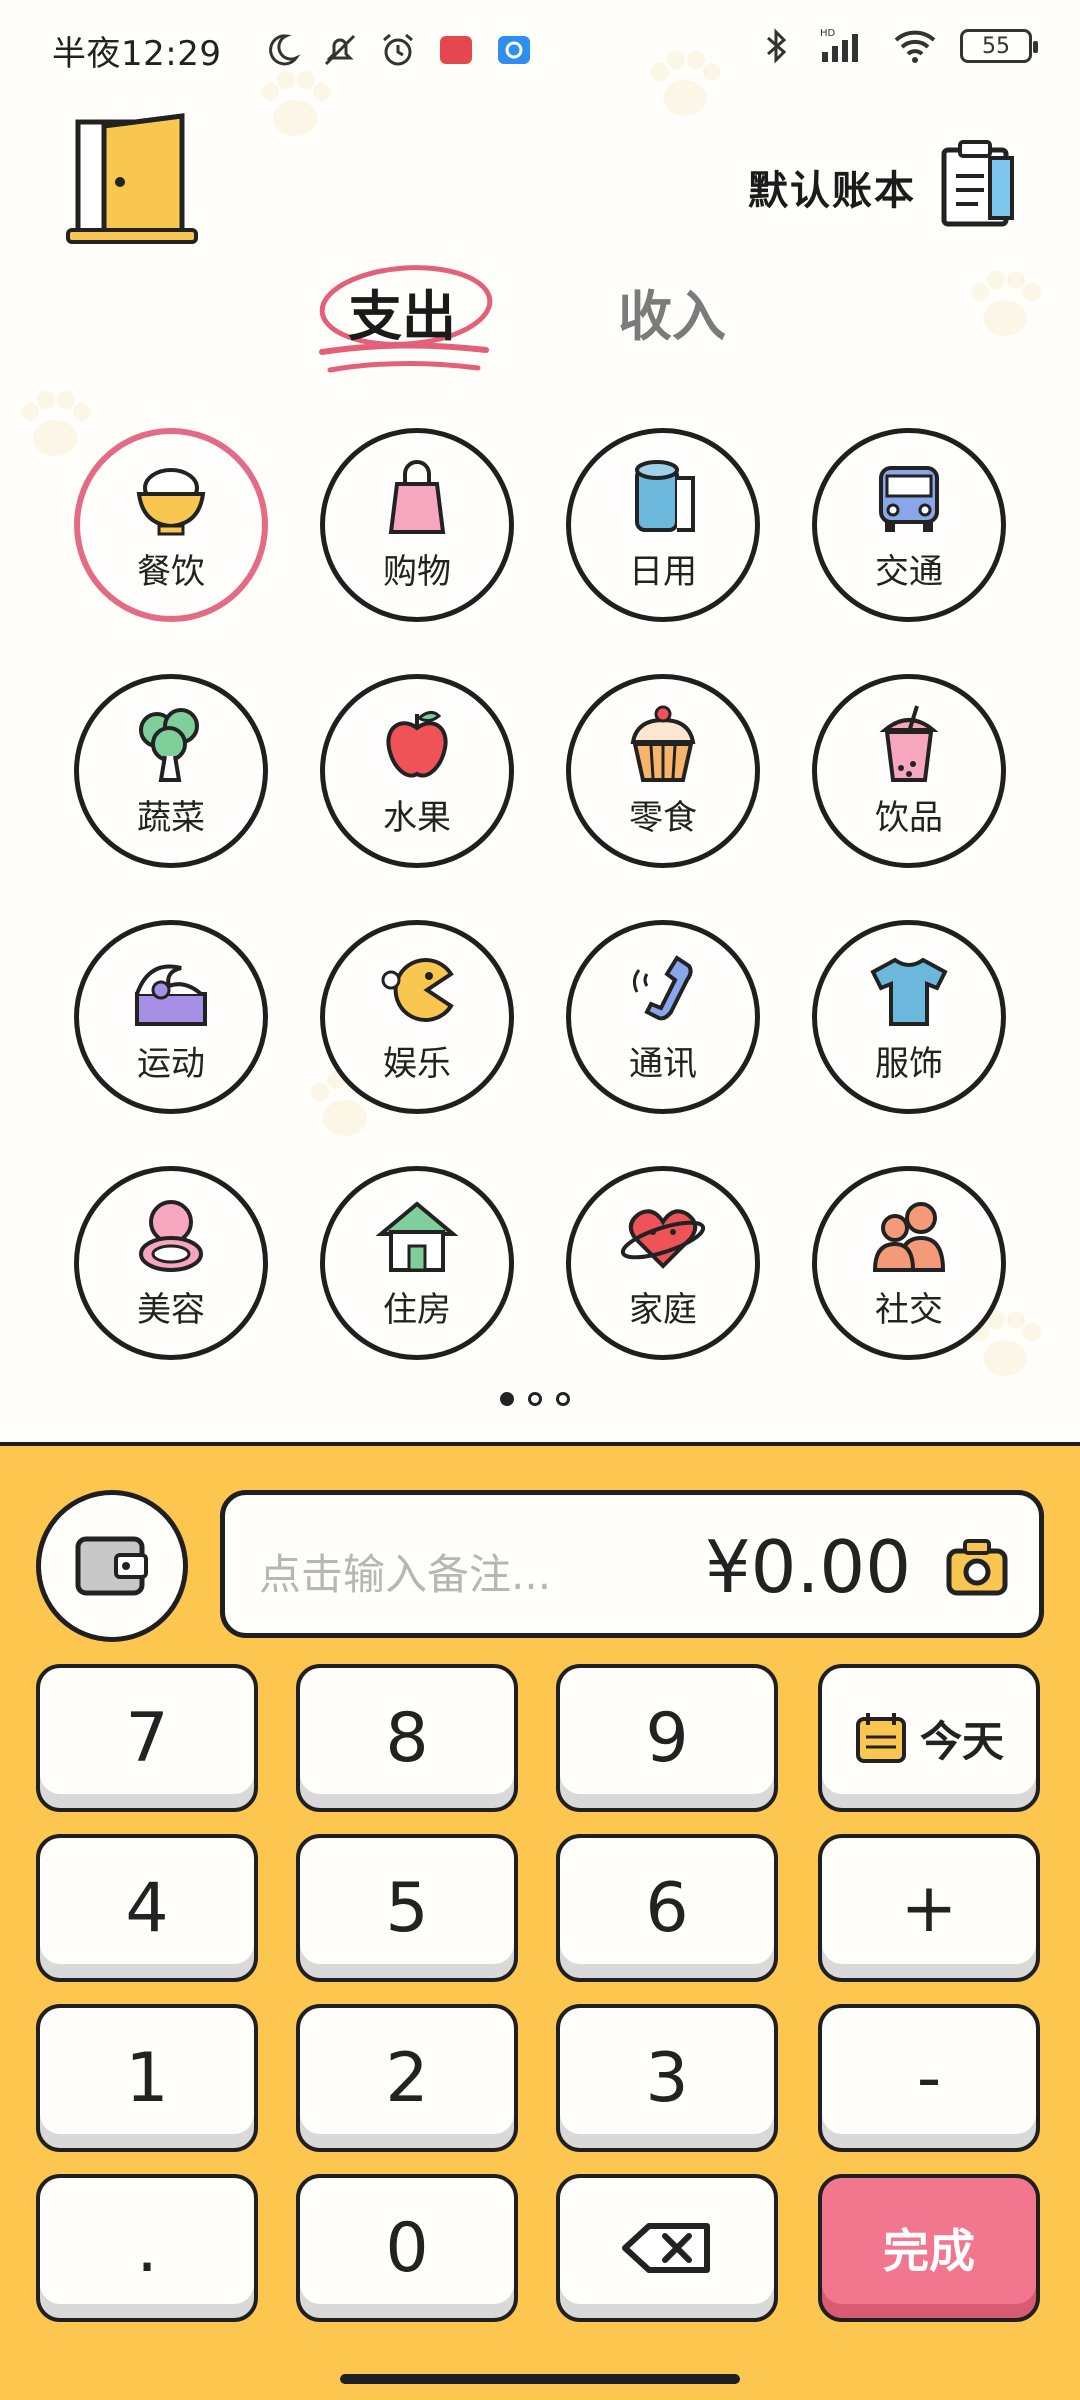 This screenshot has height=2400, width=1080. What do you see at coordinates (880, 1738) in the screenshot?
I see `calendar-icon` at bounding box center [880, 1738].